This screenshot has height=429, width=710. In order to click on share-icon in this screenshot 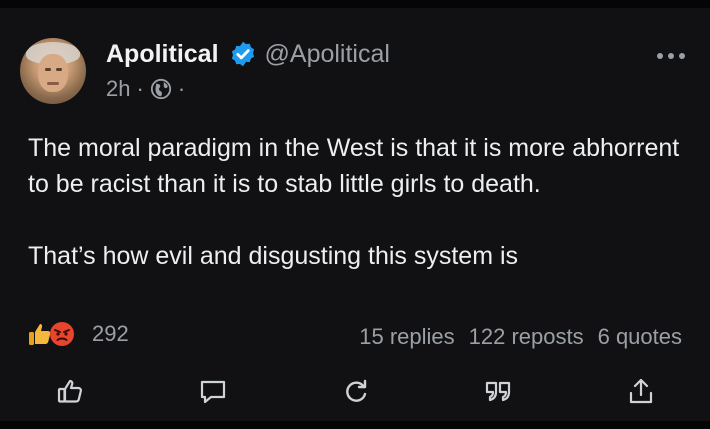, I will do `click(641, 391)`.